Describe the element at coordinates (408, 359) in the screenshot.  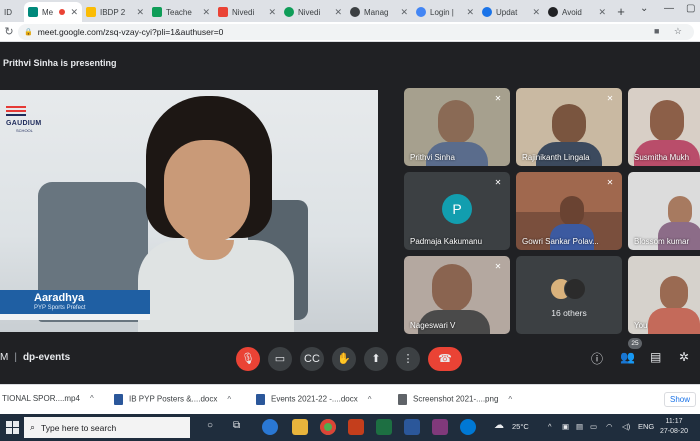
I see `more-options-button: ⋮` at that location.